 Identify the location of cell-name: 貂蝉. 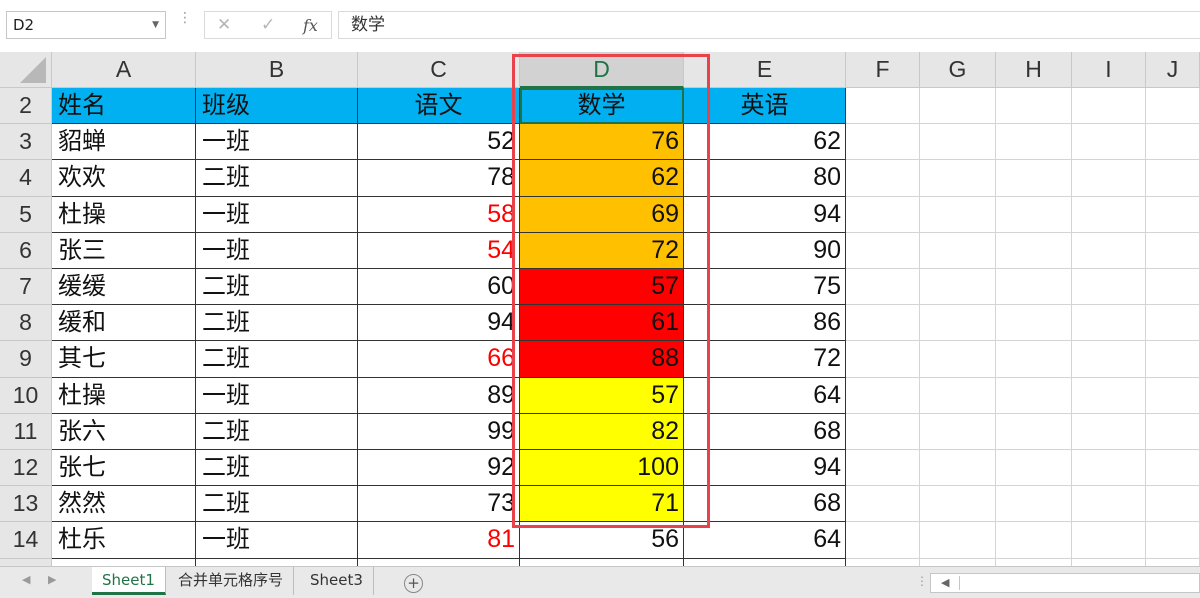
(124, 142).